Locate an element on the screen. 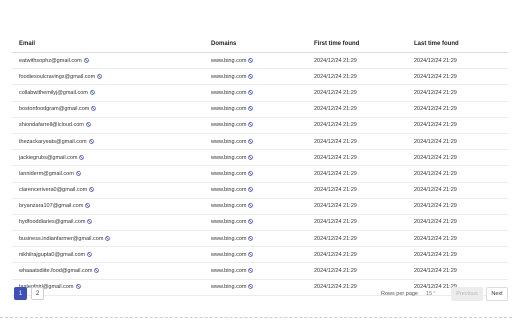 The width and height of the screenshot is (512, 320). email-text: foodiesoulcravings@gmail.com is located at coordinates (57, 76).